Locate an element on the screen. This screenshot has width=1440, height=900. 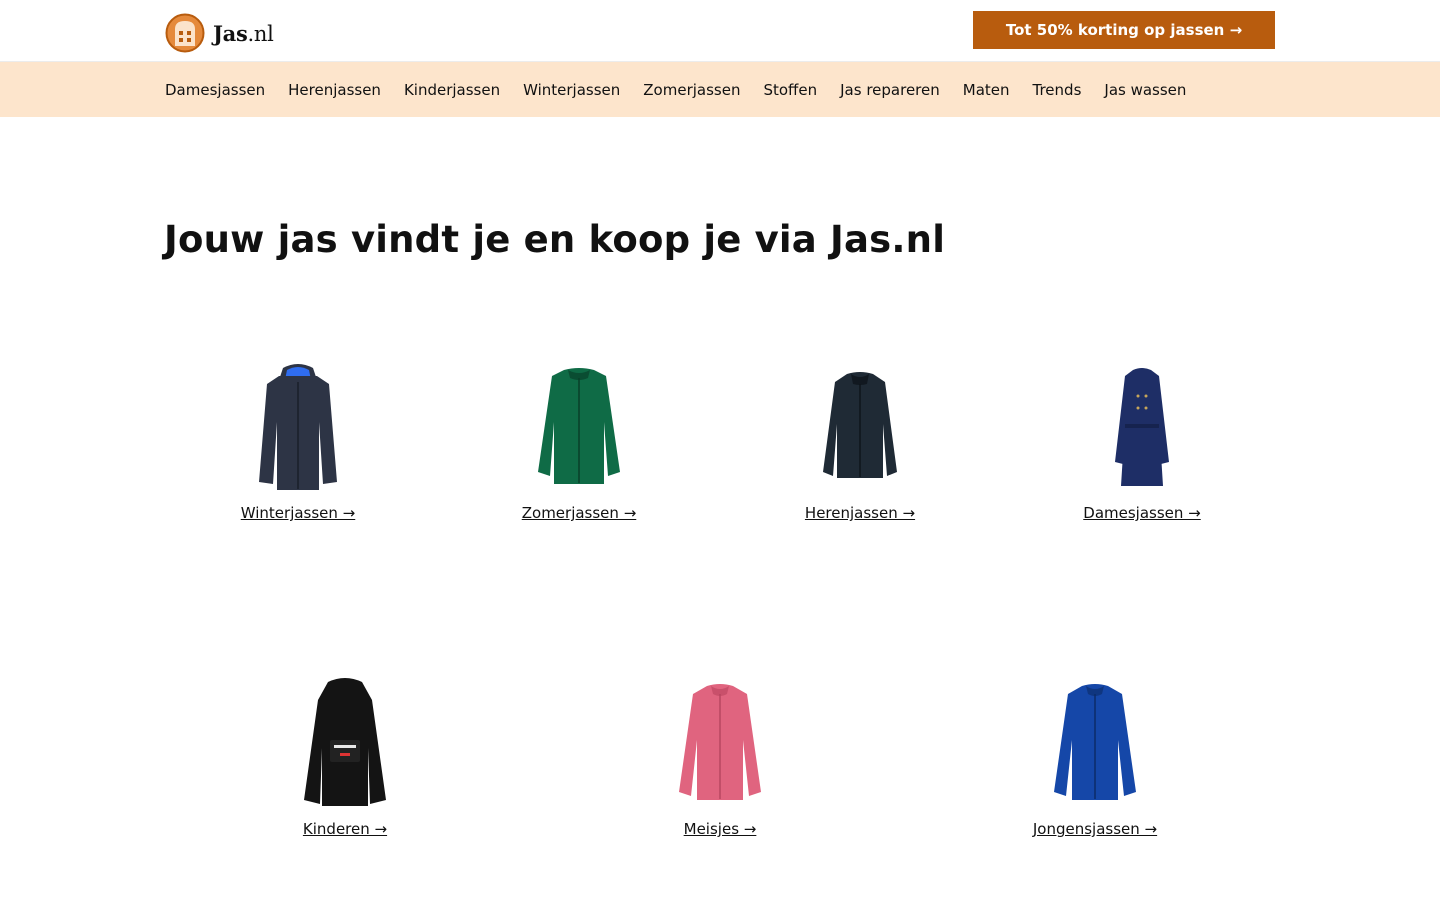
nav-item-maten: Maten is located at coordinates (986, 90).